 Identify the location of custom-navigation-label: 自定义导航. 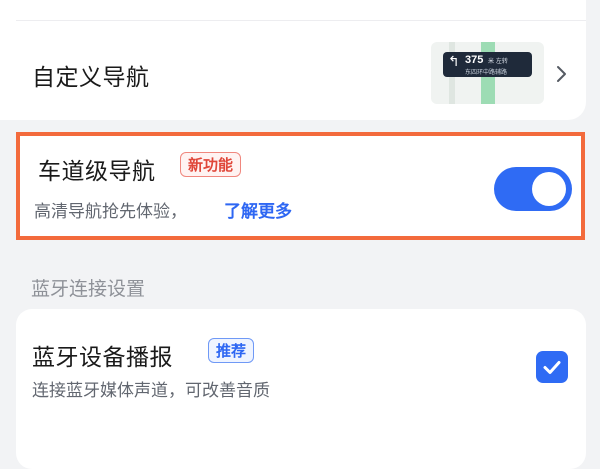
(91, 75).